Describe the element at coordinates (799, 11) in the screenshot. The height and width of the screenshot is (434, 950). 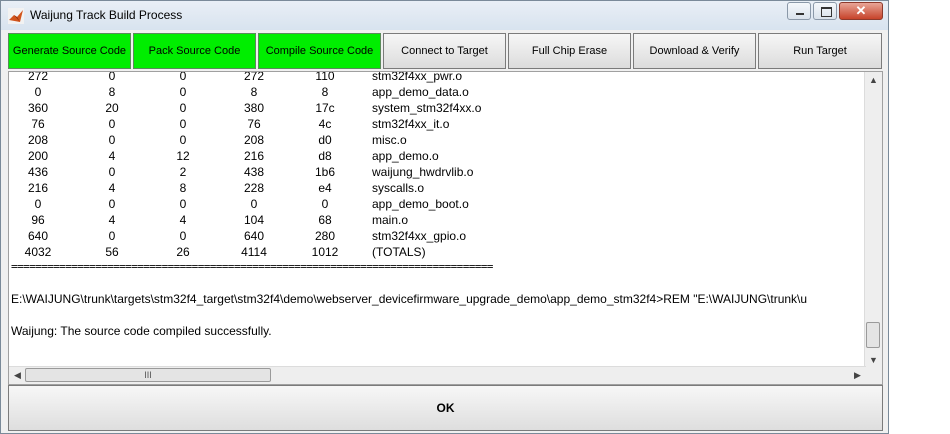
I see `minimize-button` at that location.